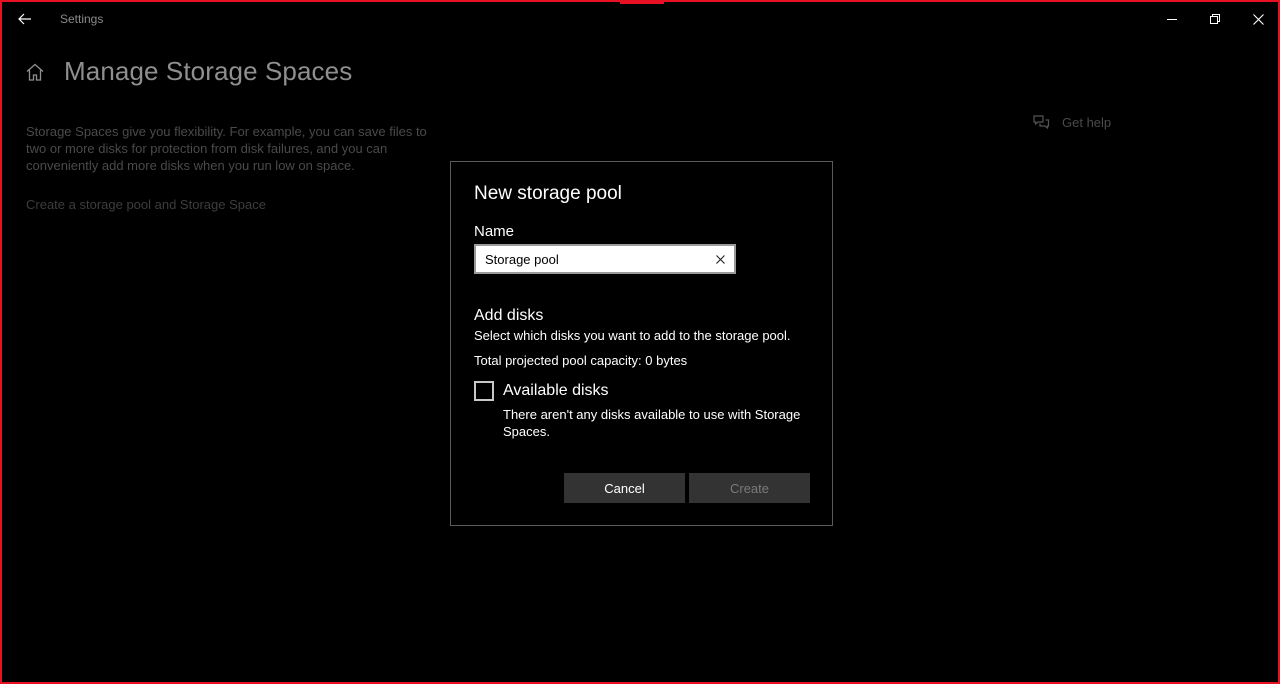  I want to click on page-header: Manage Storage Spaces, so click(188, 71).